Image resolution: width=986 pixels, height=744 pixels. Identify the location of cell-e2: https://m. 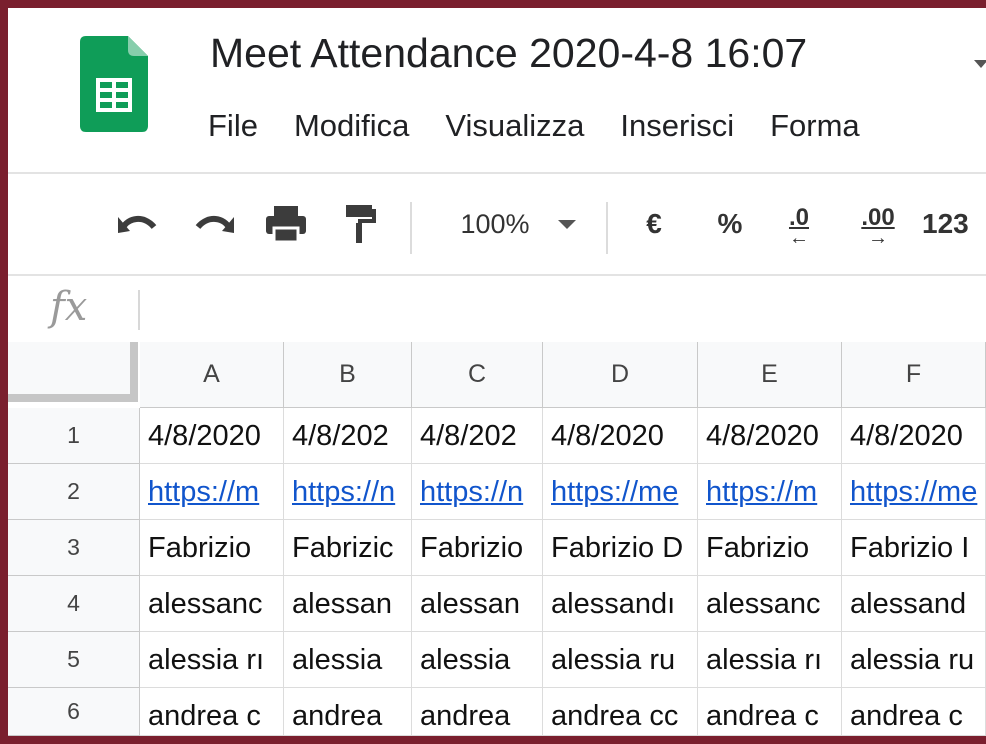
(770, 492).